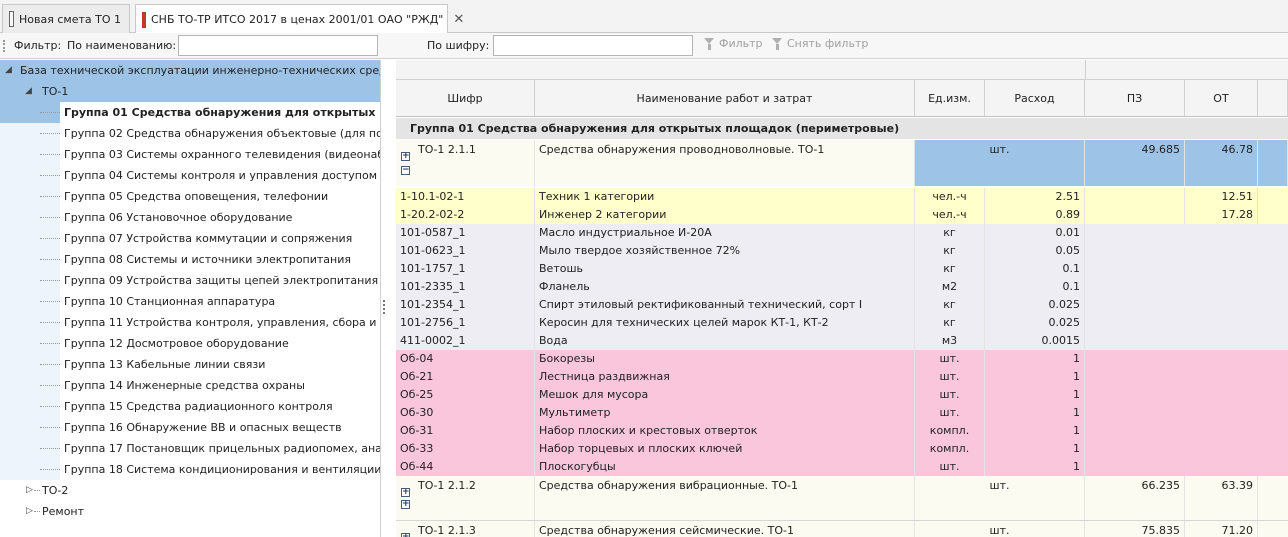 This screenshot has height=537, width=1288. I want to click on cell-ot: 63.39, so click(1221, 498).